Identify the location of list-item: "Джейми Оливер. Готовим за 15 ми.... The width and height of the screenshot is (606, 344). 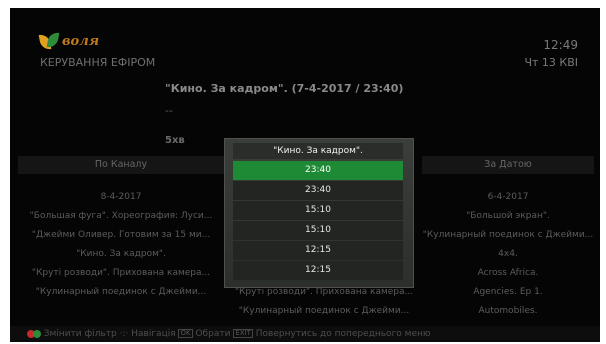
(121, 235).